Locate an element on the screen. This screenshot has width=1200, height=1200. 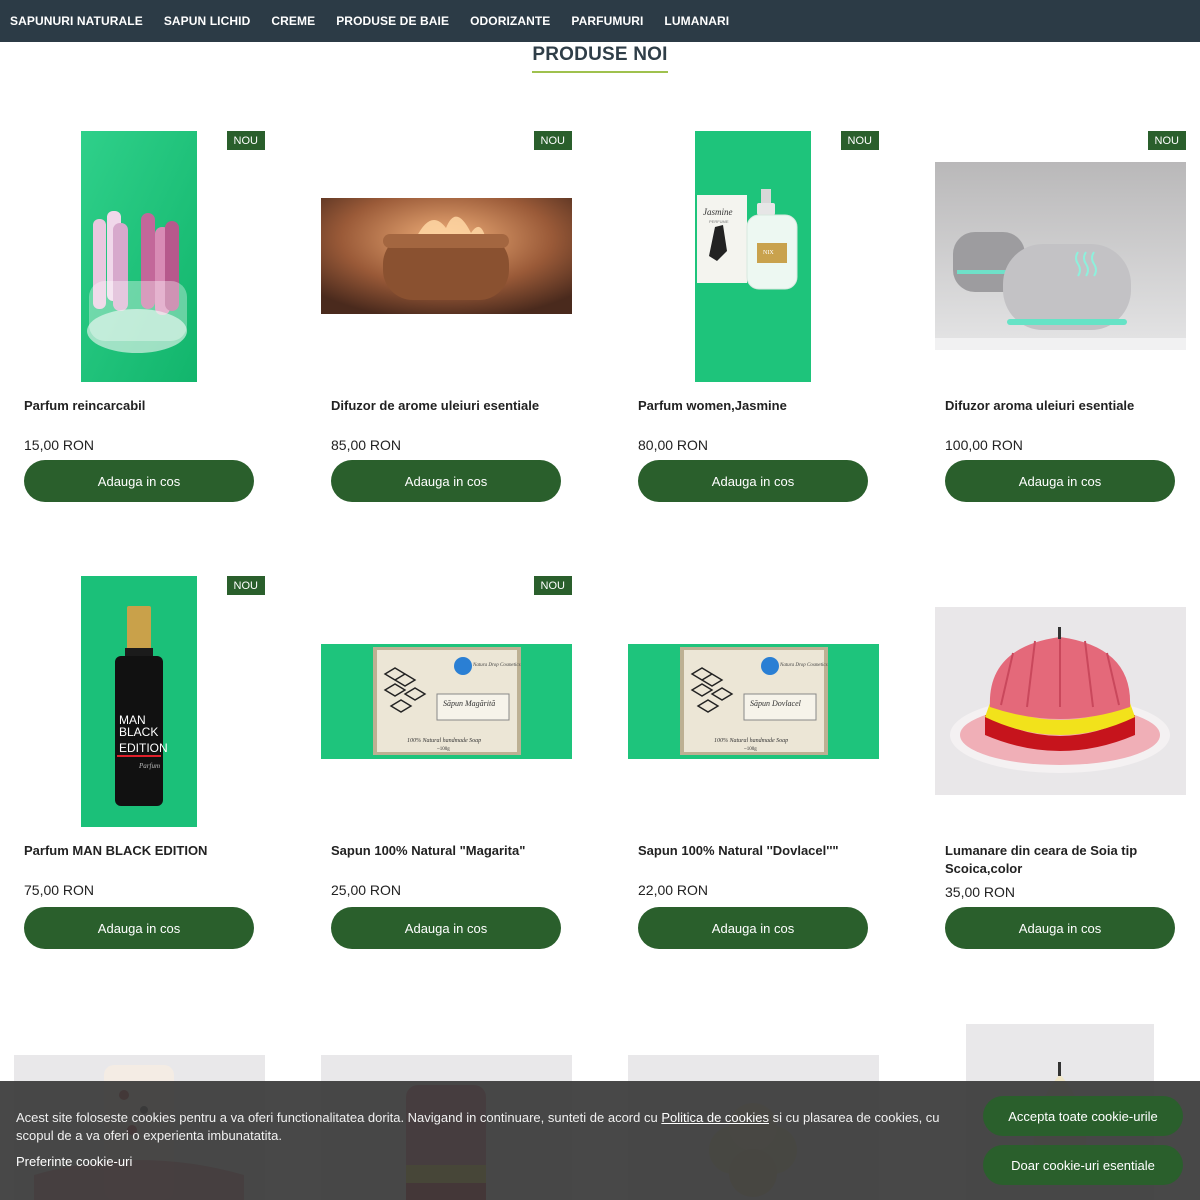
product-price: 75,00 RON is located at coordinates (59, 890).